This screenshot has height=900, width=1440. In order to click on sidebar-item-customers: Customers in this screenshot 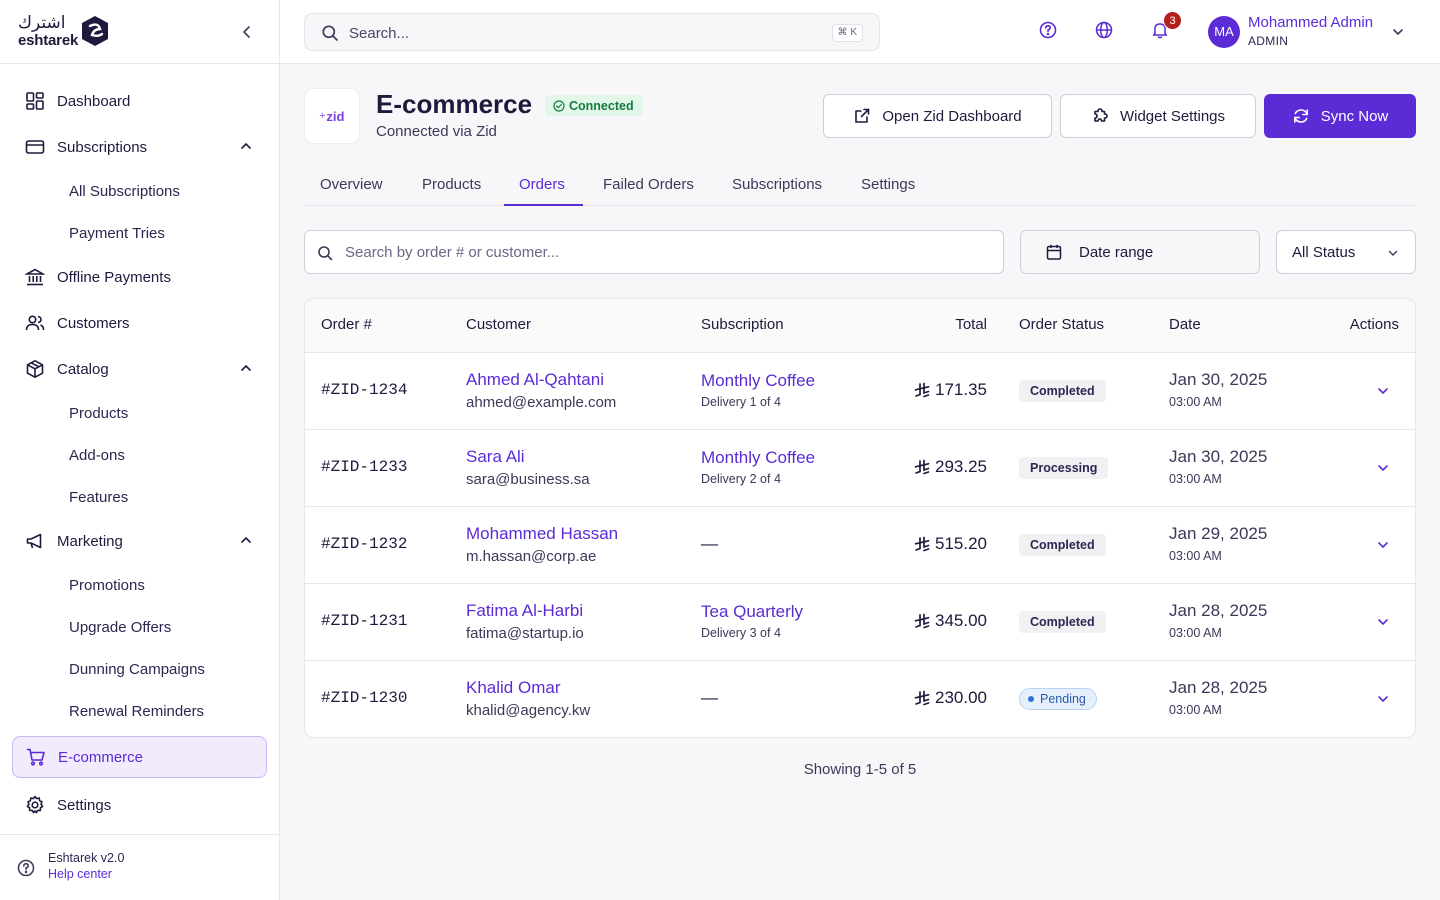, I will do `click(139, 323)`.